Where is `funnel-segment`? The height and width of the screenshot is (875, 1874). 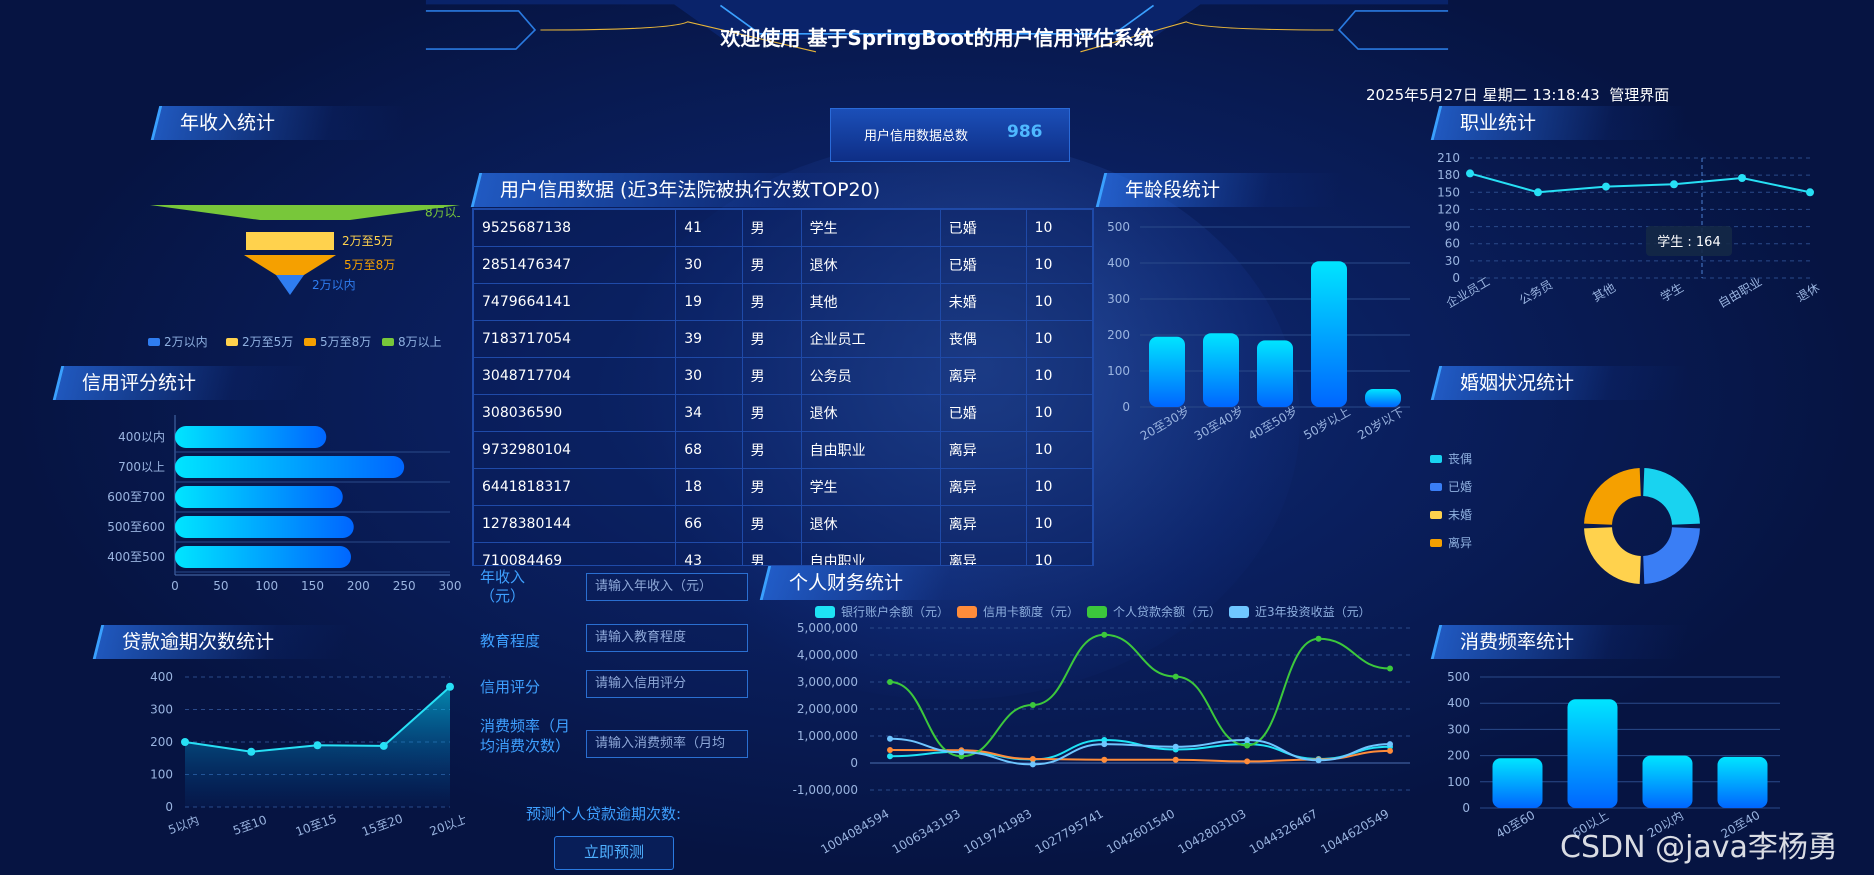
funnel-segment is located at coordinates (290, 265).